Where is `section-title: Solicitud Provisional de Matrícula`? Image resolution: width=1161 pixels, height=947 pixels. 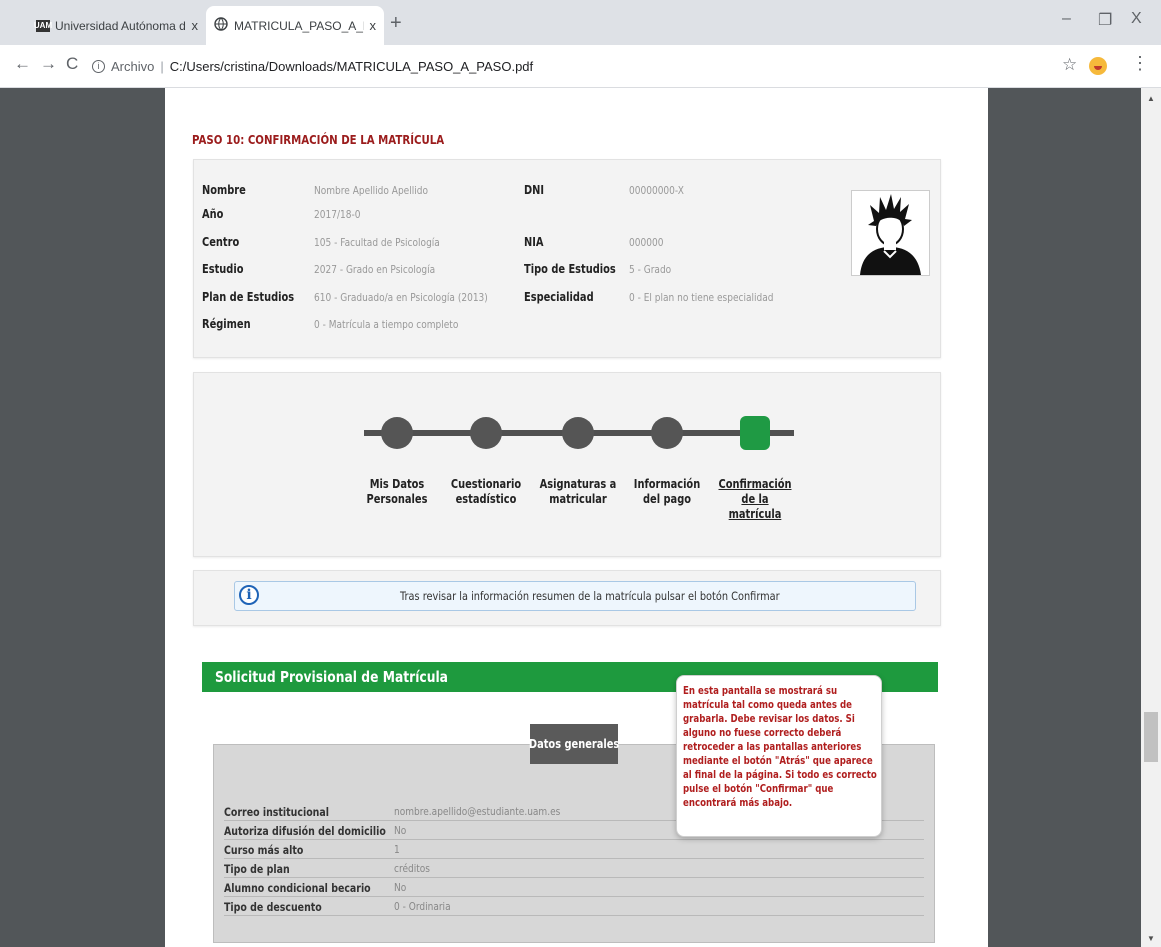
section-title: Solicitud Provisional de Matrícula is located at coordinates (331, 677).